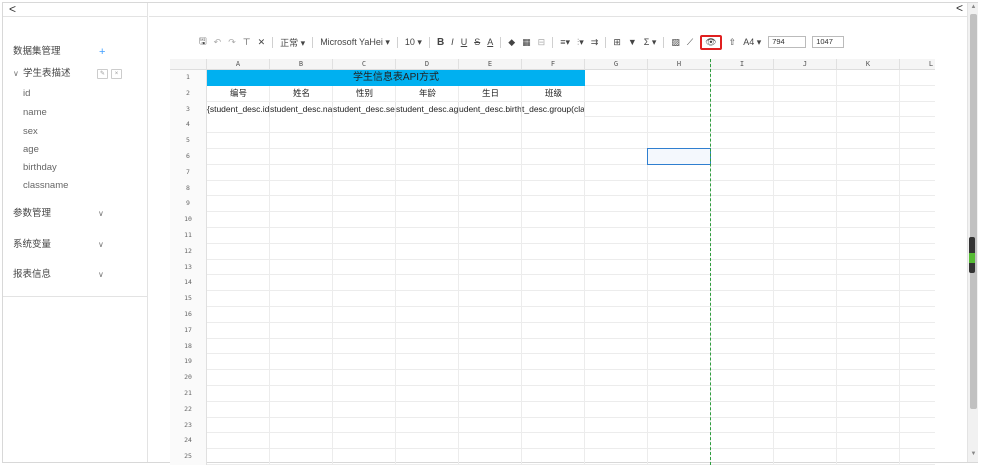  I want to click on report-info-item: 报表信息 ∨, so click(75, 275).